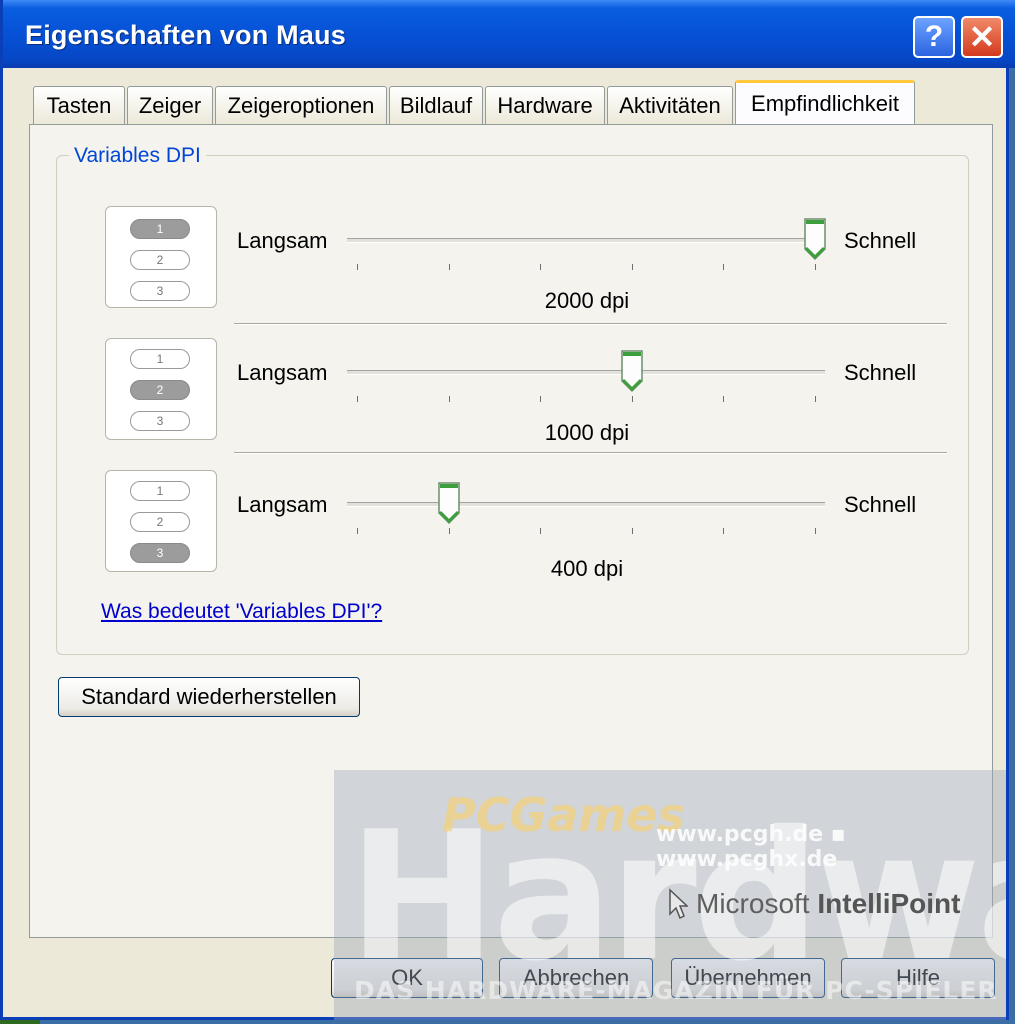  I want to click on close-button: ✕, so click(982, 37).